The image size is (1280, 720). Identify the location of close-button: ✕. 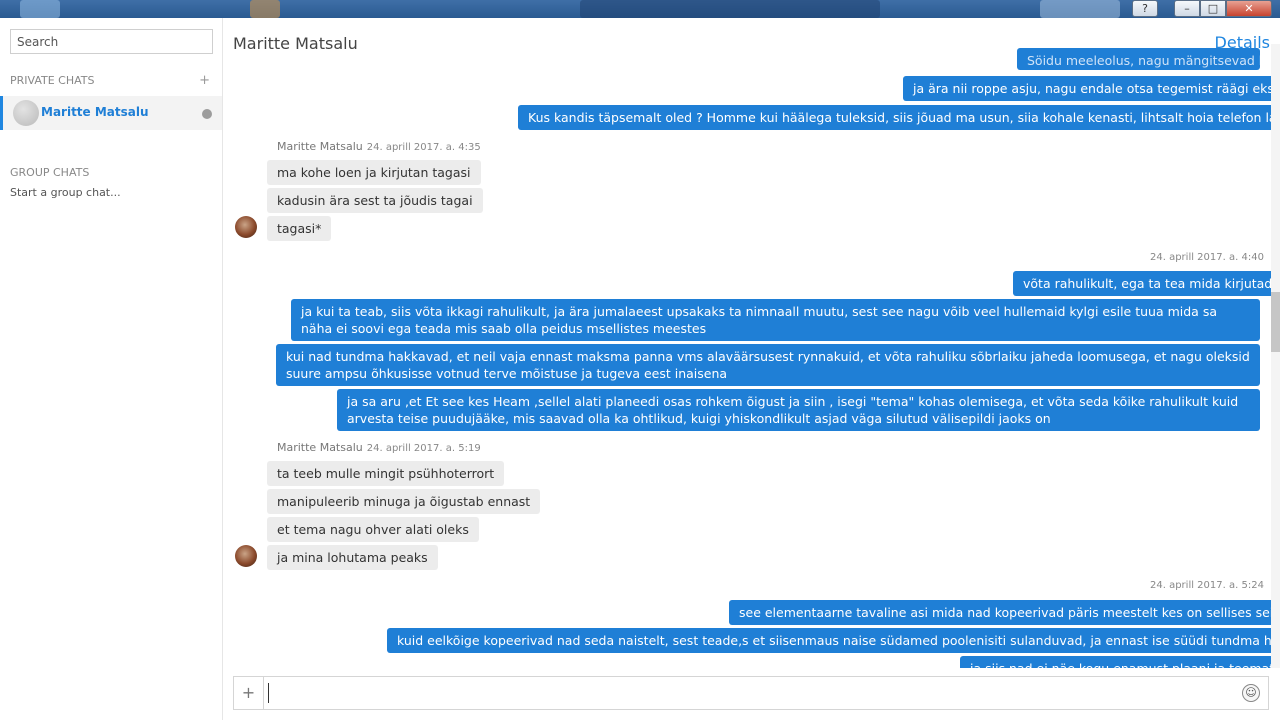
(1249, 8).